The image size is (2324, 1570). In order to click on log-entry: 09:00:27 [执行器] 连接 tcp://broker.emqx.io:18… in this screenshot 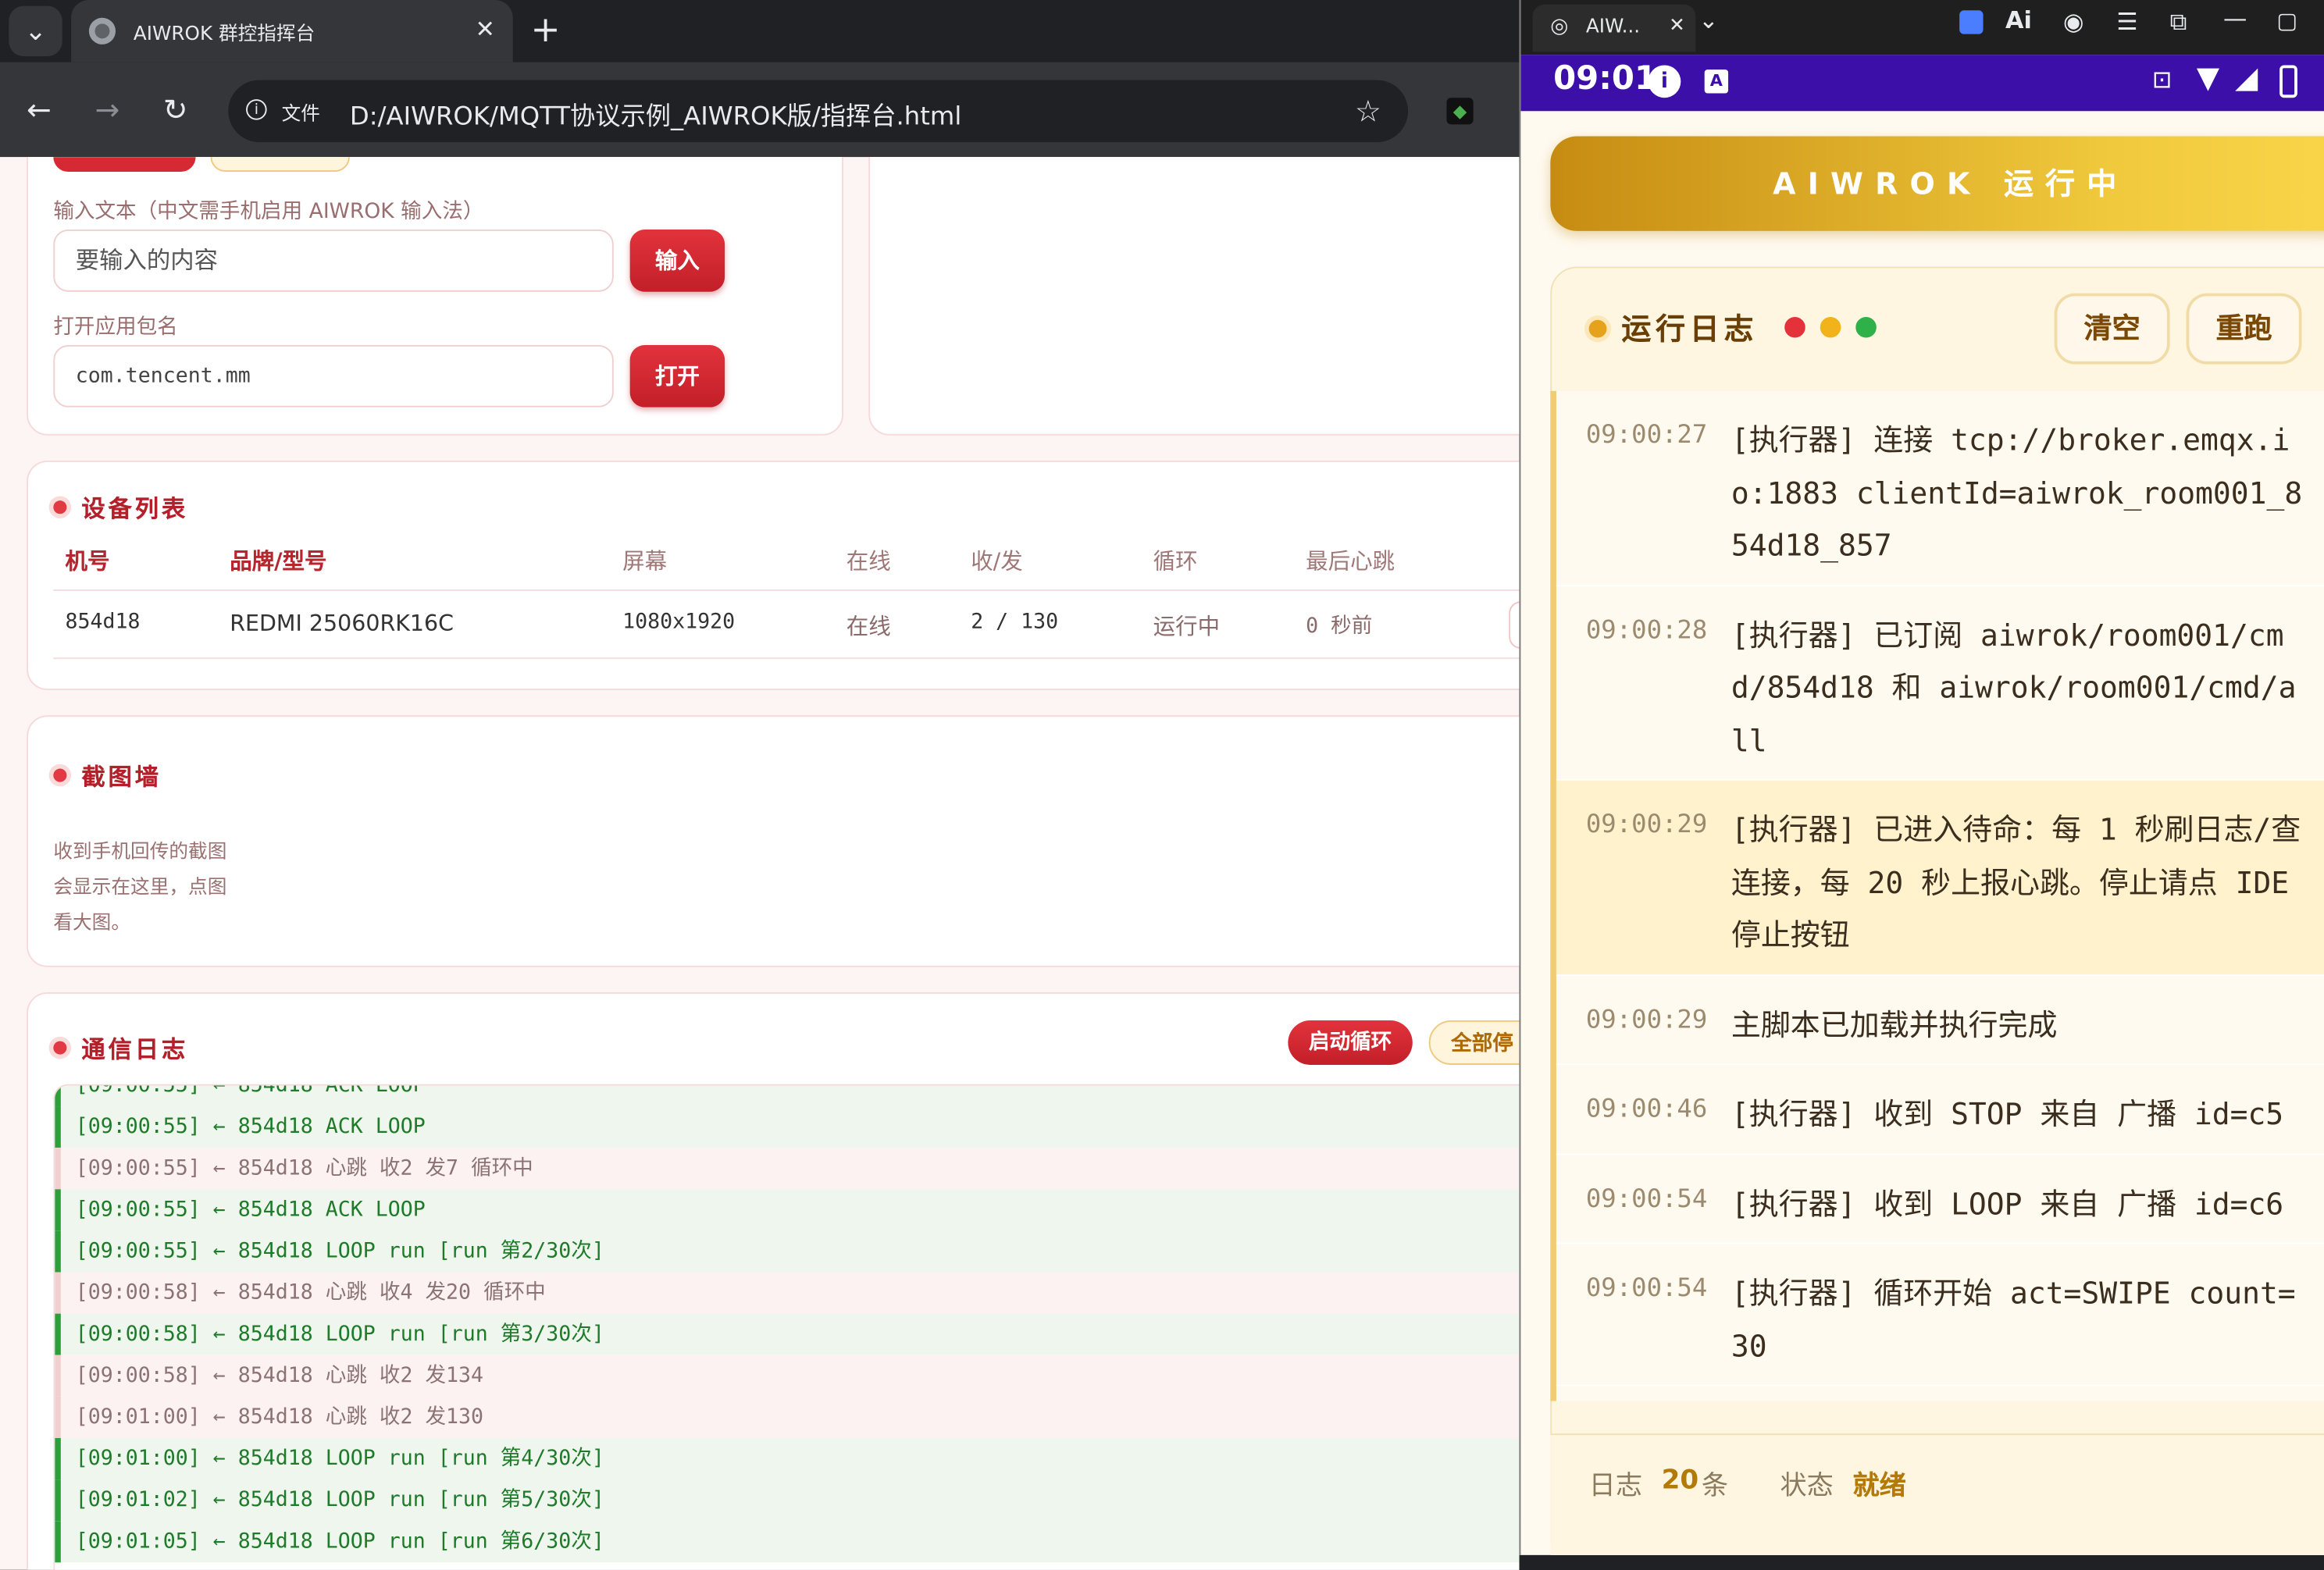, I will do `click(1940, 488)`.